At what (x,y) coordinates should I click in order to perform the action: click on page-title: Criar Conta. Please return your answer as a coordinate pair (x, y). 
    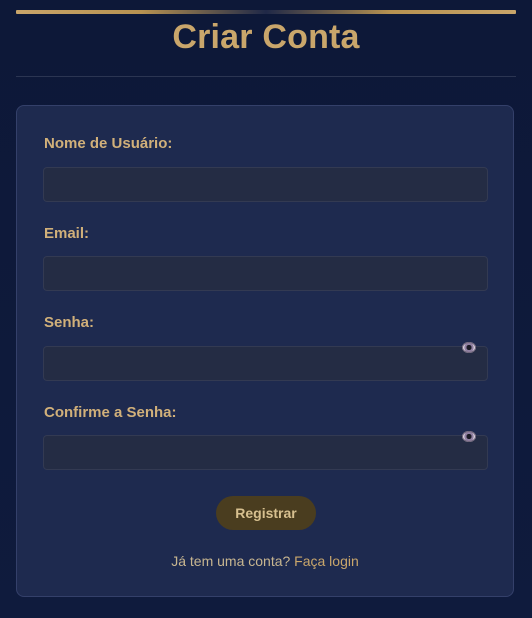
    Looking at the image, I should click on (266, 37).